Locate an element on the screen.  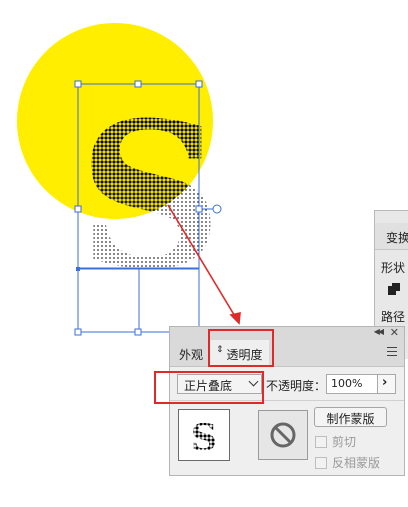
opacity-label: 不透明度： is located at coordinates (296, 386).